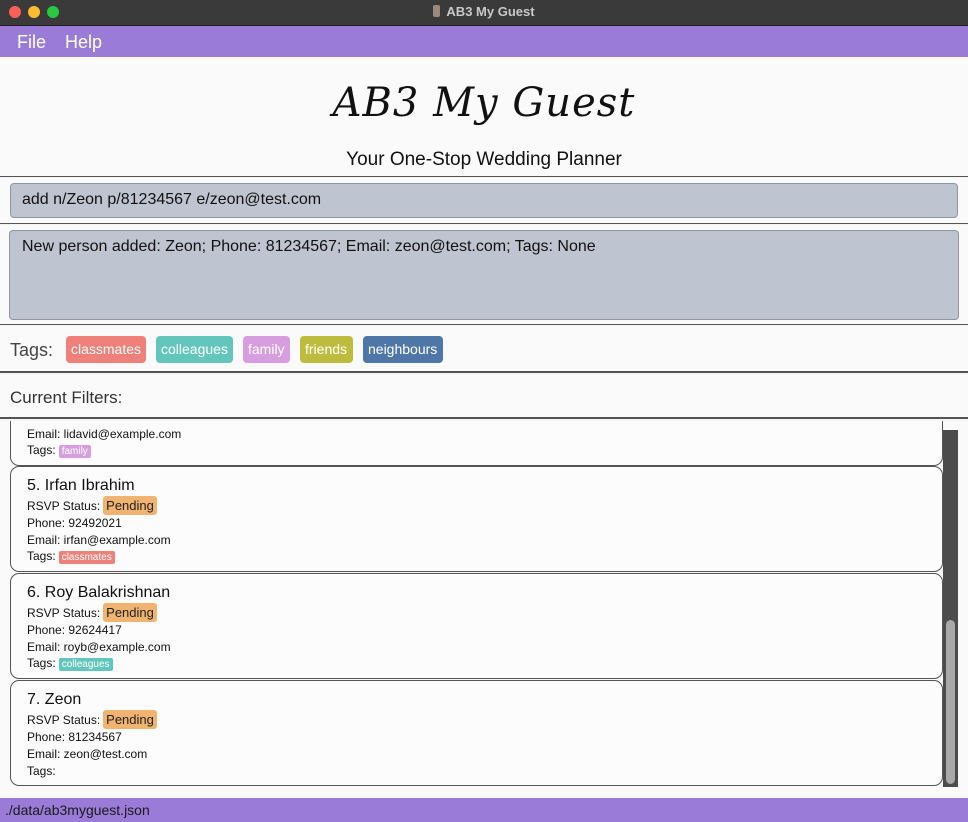 Image resolution: width=968 pixels, height=822 pixels. Describe the element at coordinates (74, 451) in the screenshot. I see `person-tag: family` at that location.